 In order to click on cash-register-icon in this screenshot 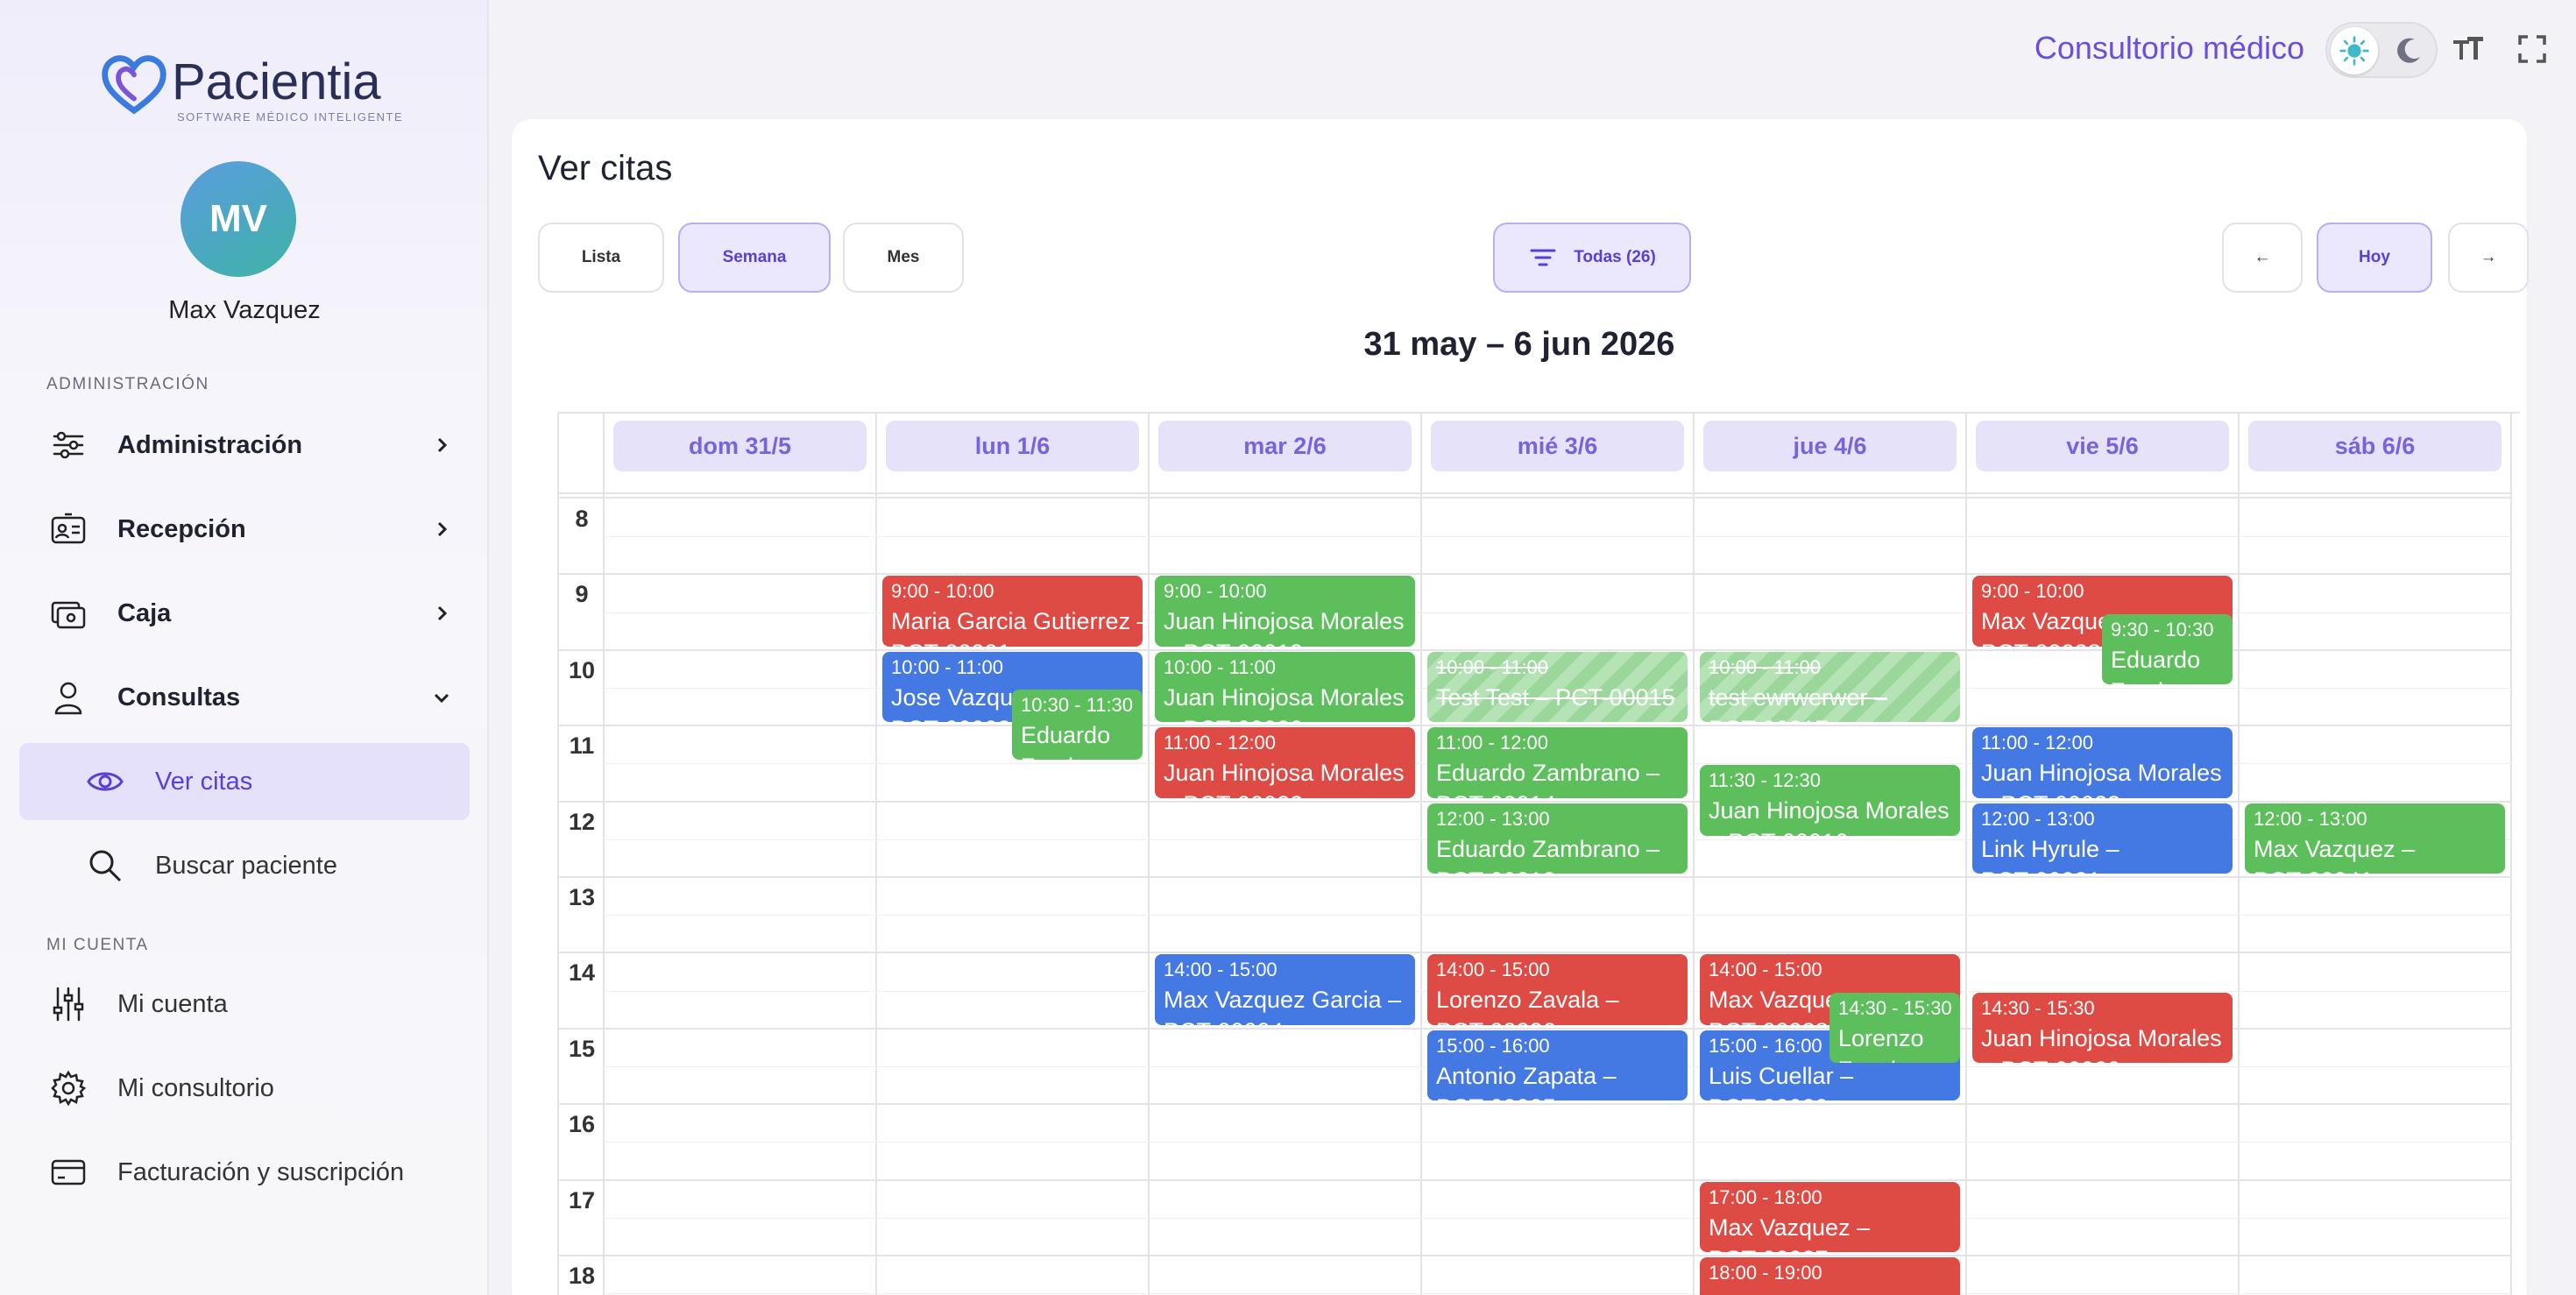, I will do `click(68, 615)`.